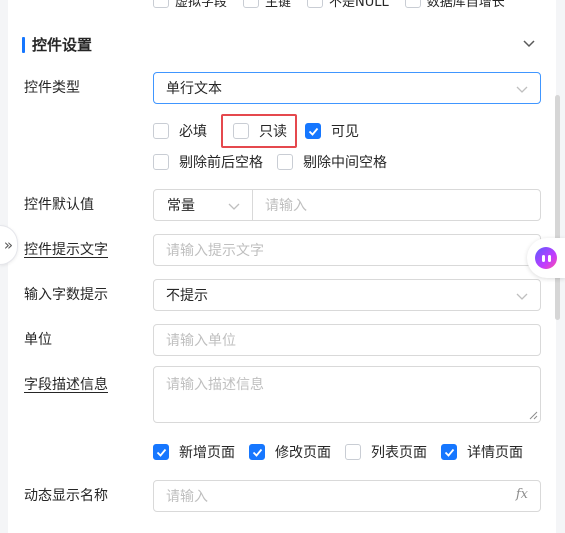  I want to click on not-null-checkbox, so click(315, 4).